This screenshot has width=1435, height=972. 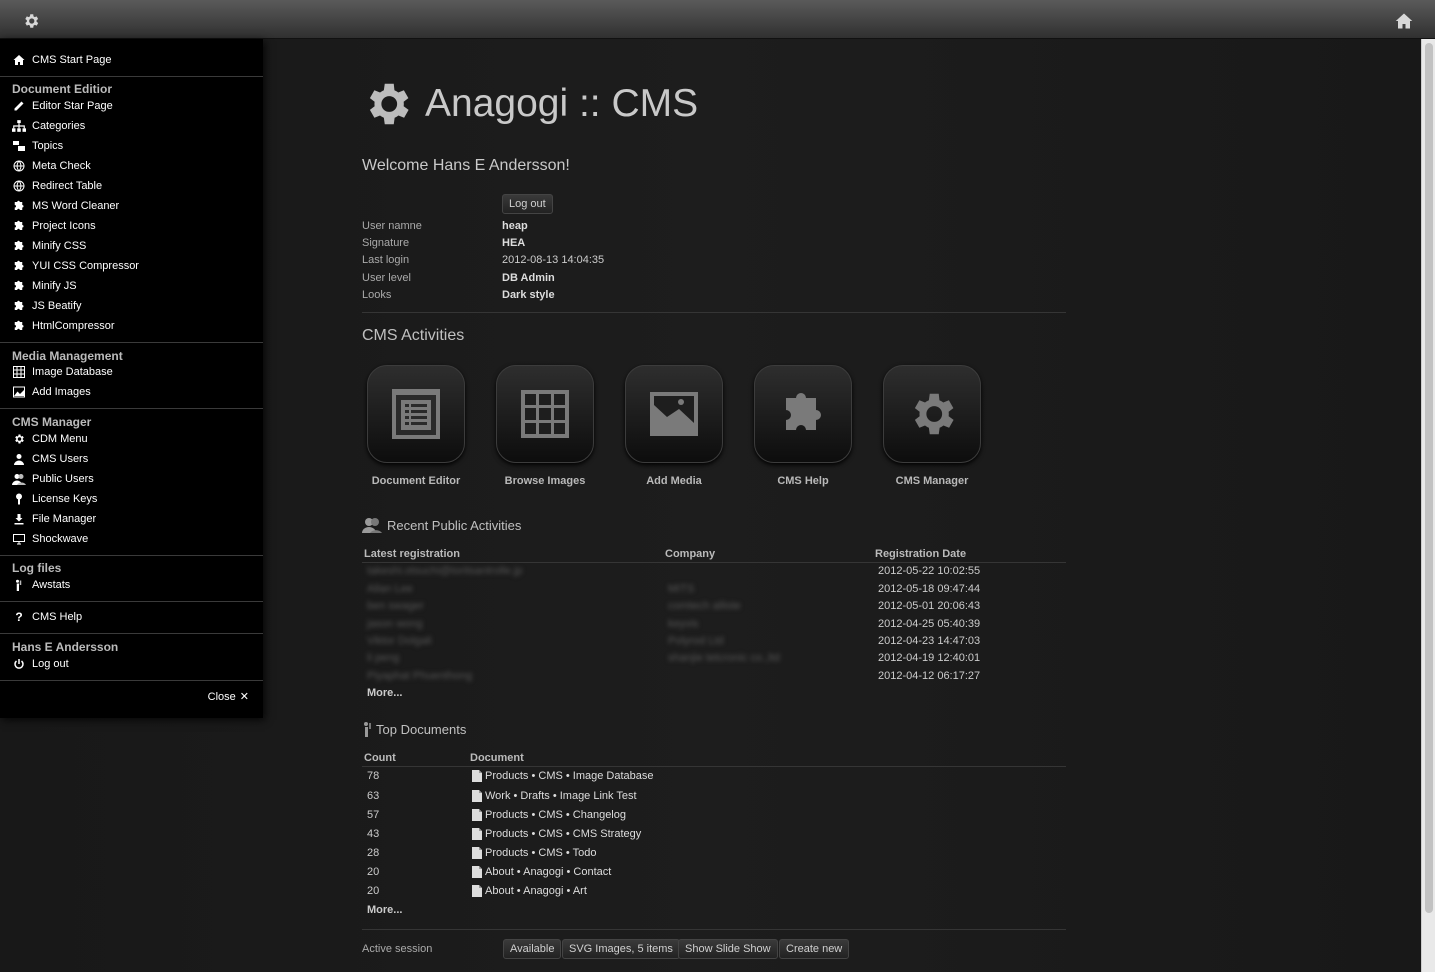 What do you see at coordinates (532, 949) in the screenshot?
I see `available-button: Available` at bounding box center [532, 949].